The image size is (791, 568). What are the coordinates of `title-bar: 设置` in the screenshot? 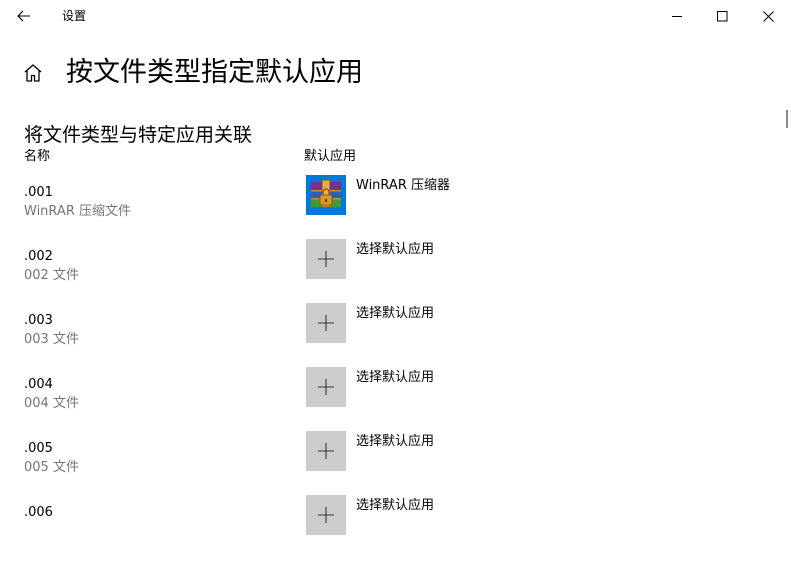 It's located at (395, 16).